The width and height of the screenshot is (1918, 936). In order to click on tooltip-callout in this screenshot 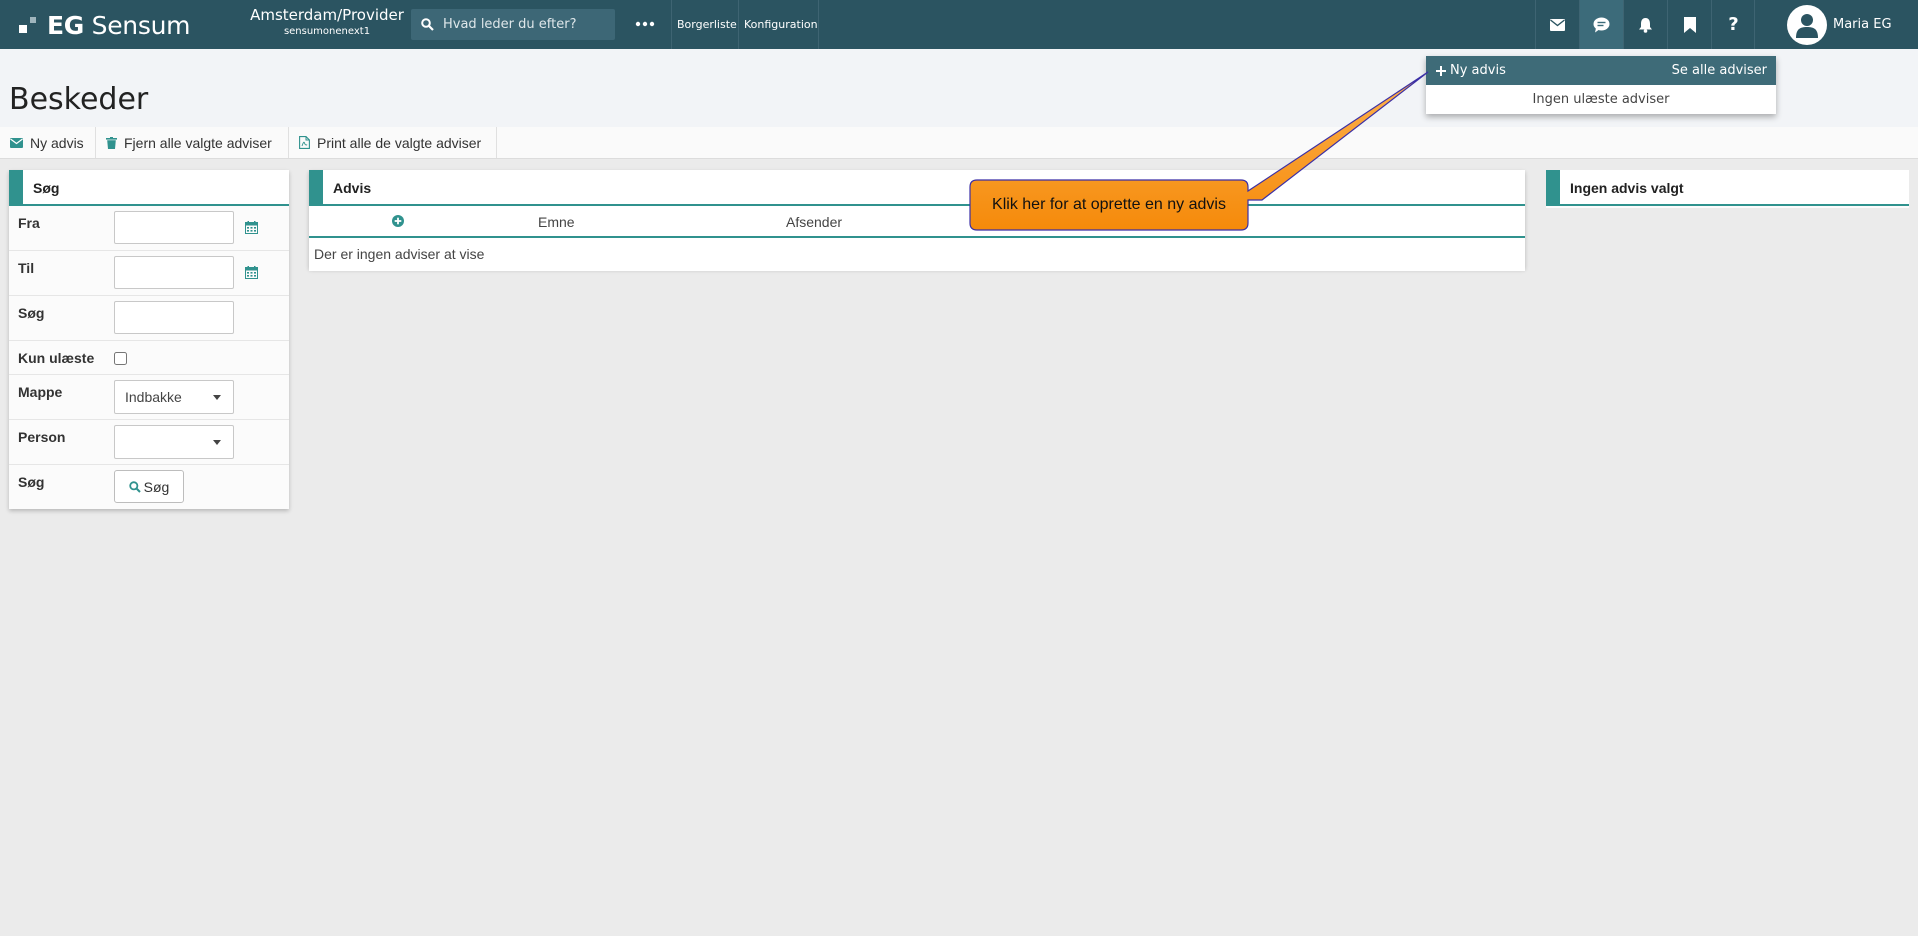, I will do `click(1199, 151)`.